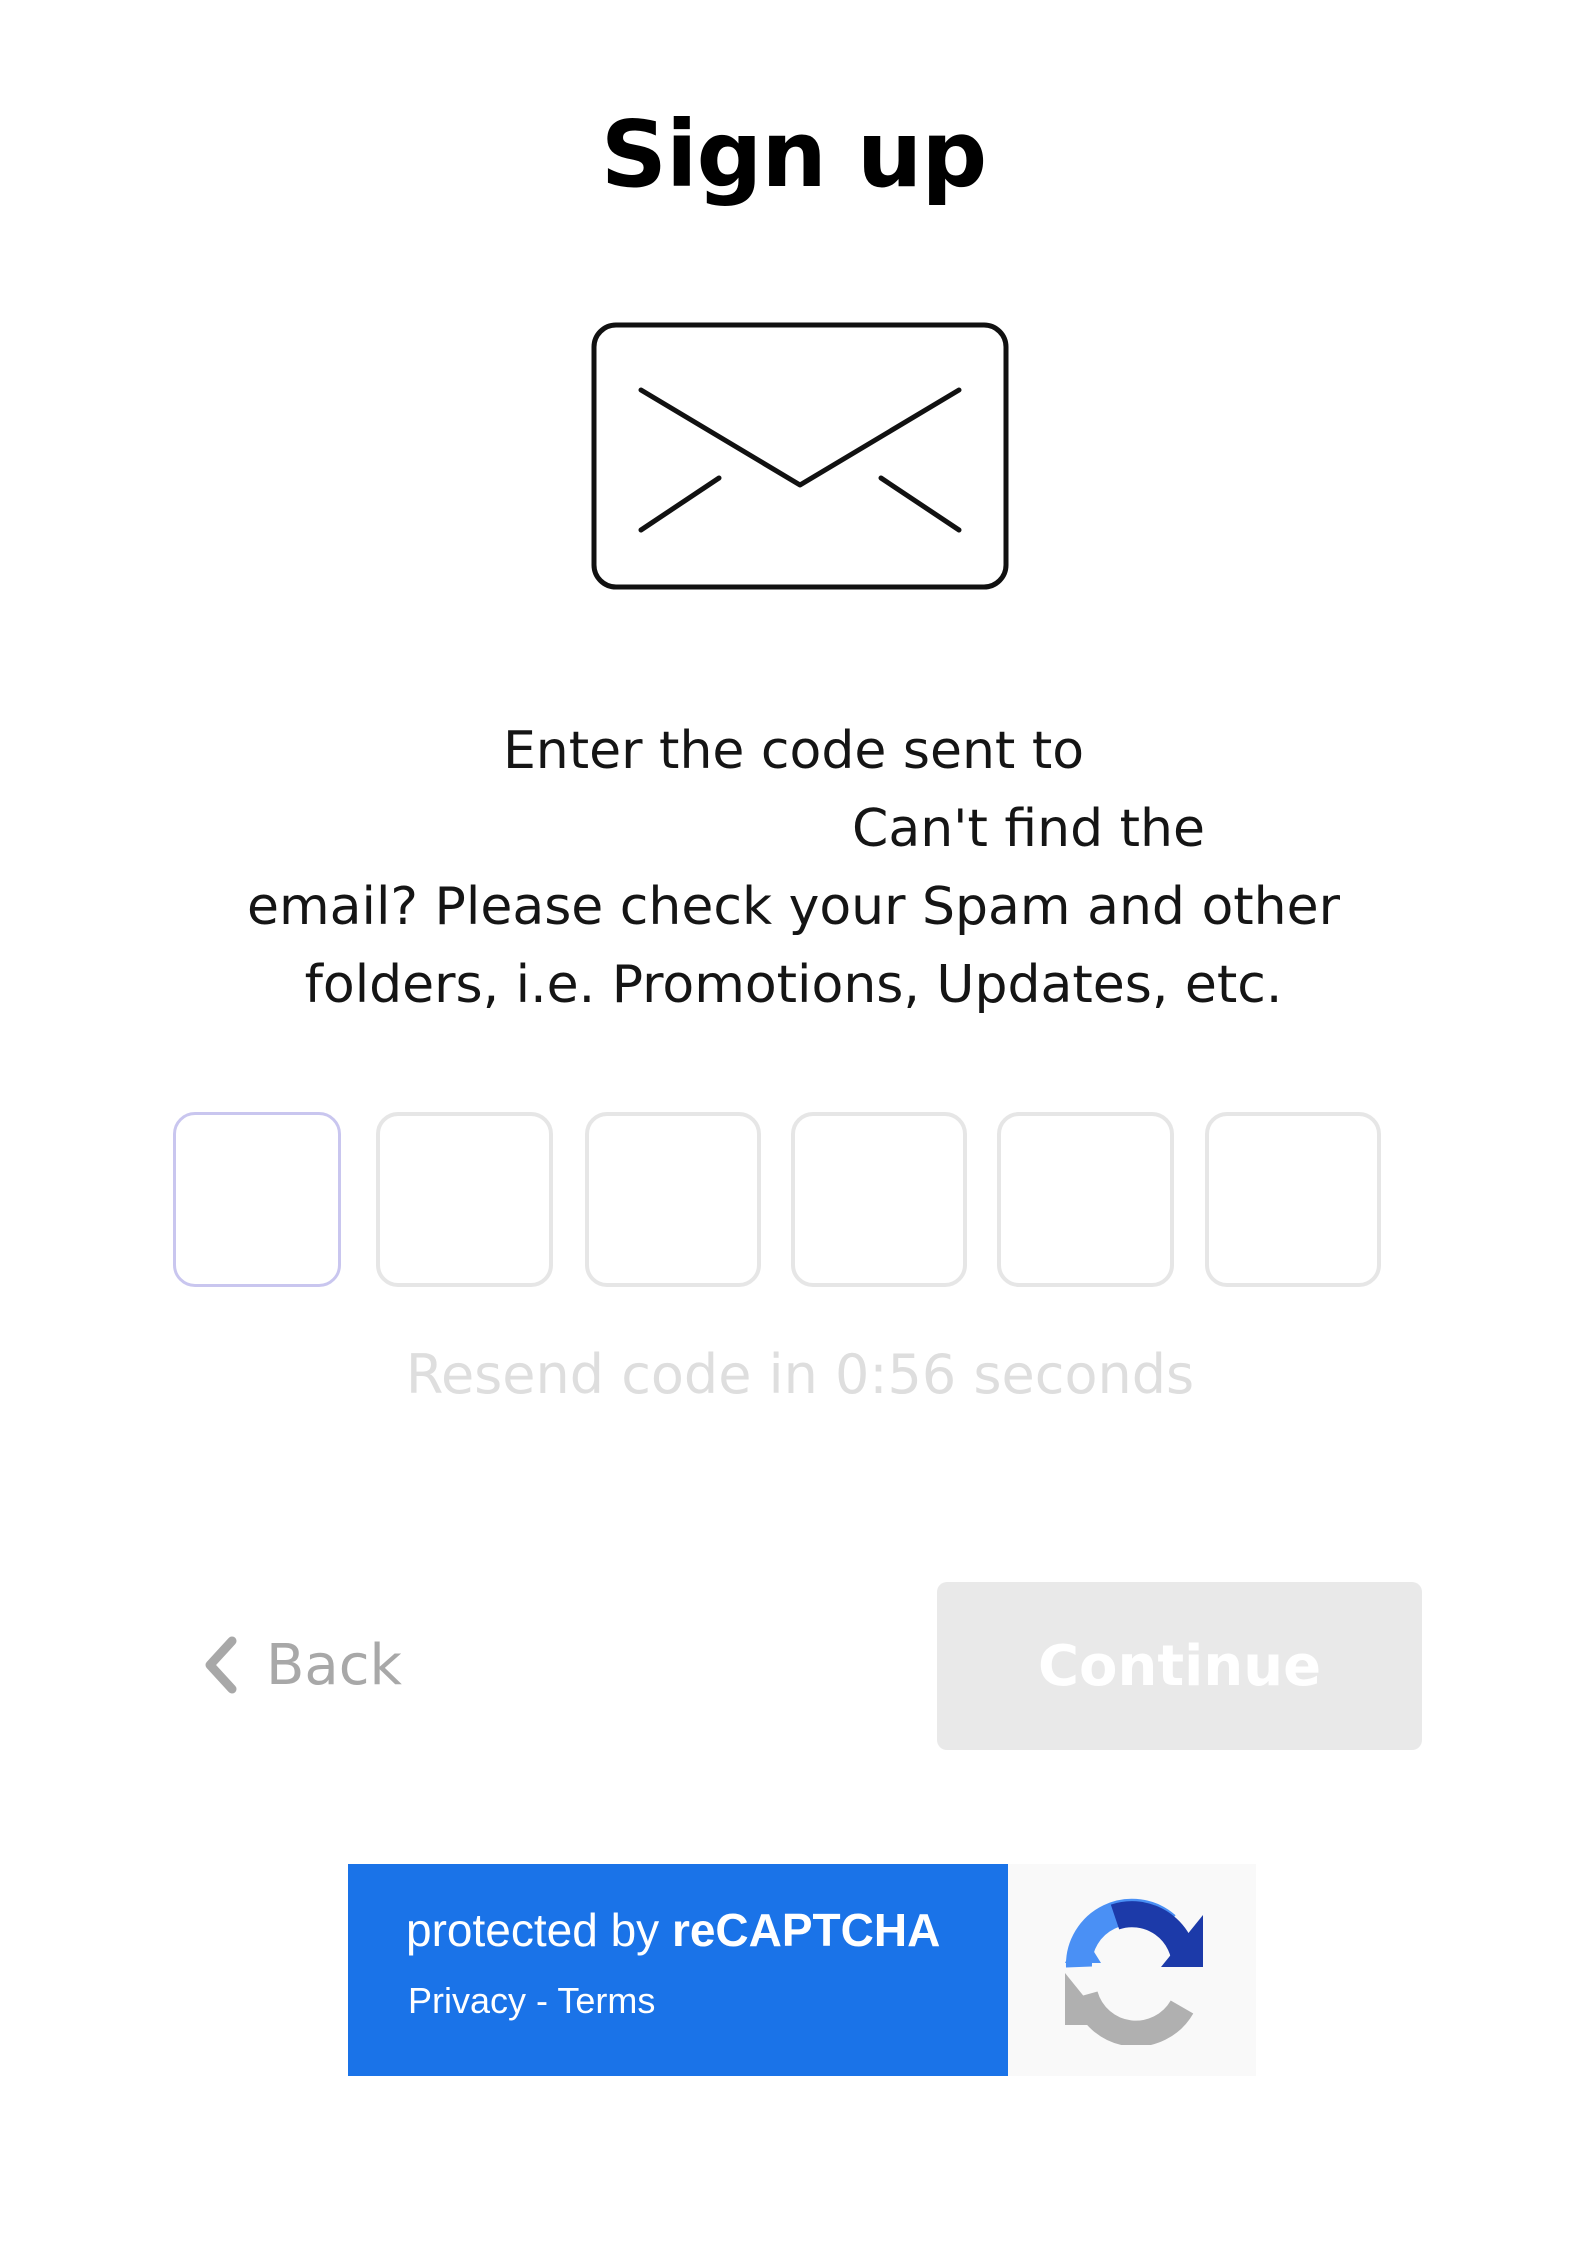 The width and height of the screenshot is (1587, 2245). I want to click on back-label: Back, so click(334, 1665).